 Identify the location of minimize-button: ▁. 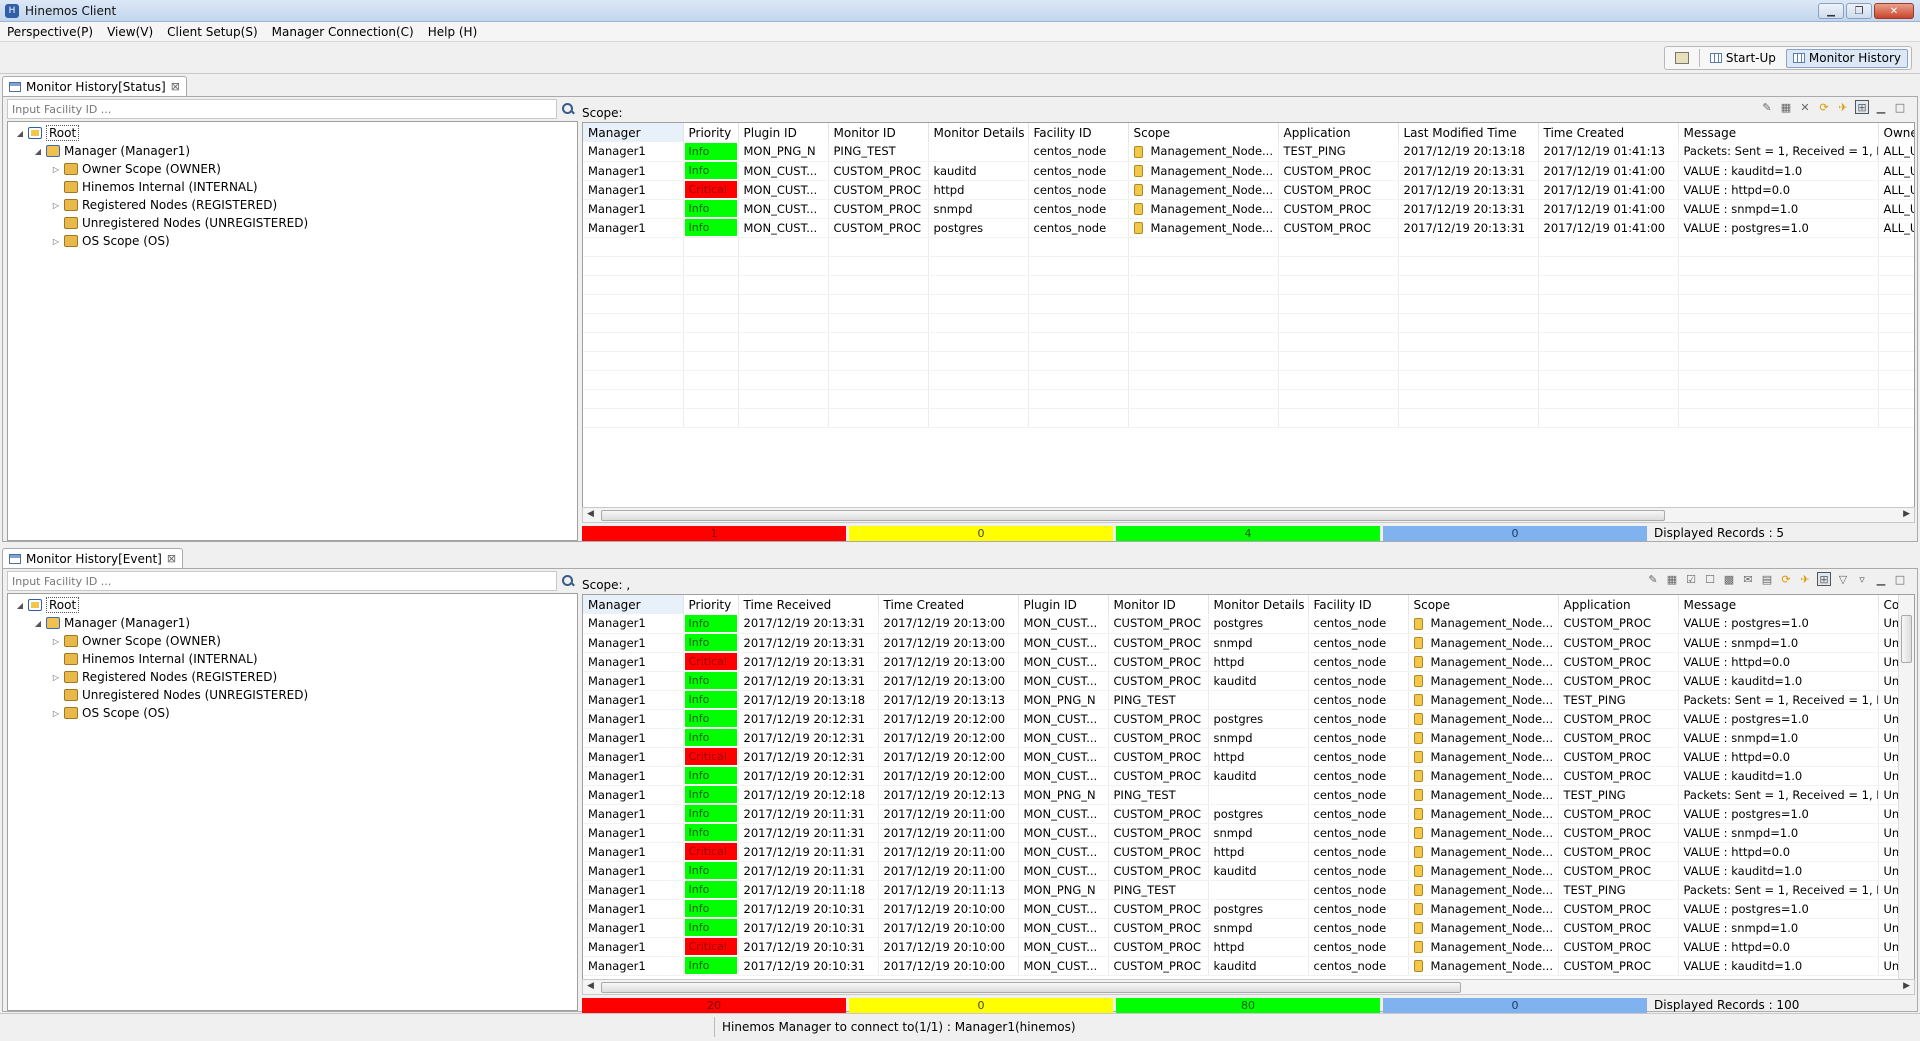
(1831, 11).